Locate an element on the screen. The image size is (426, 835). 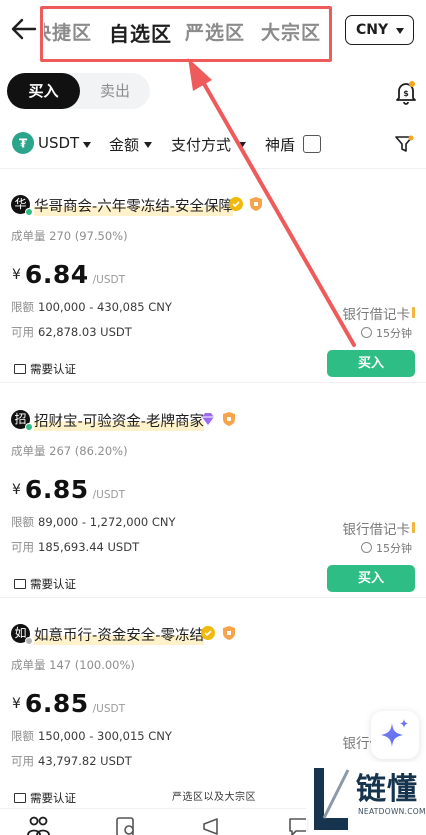
order-stats: 成单量 267 (86.20%) is located at coordinates (69, 451).